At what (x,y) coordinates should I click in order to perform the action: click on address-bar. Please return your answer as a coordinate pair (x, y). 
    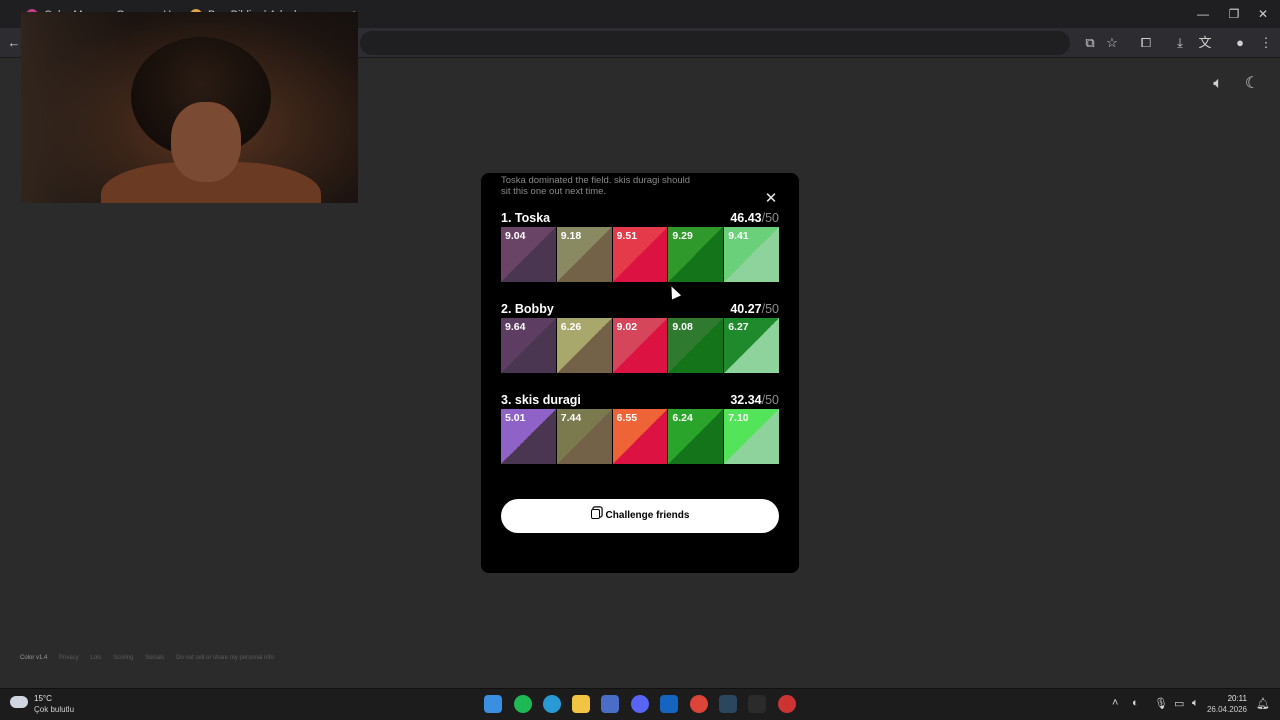
    Looking at the image, I should click on (715, 43).